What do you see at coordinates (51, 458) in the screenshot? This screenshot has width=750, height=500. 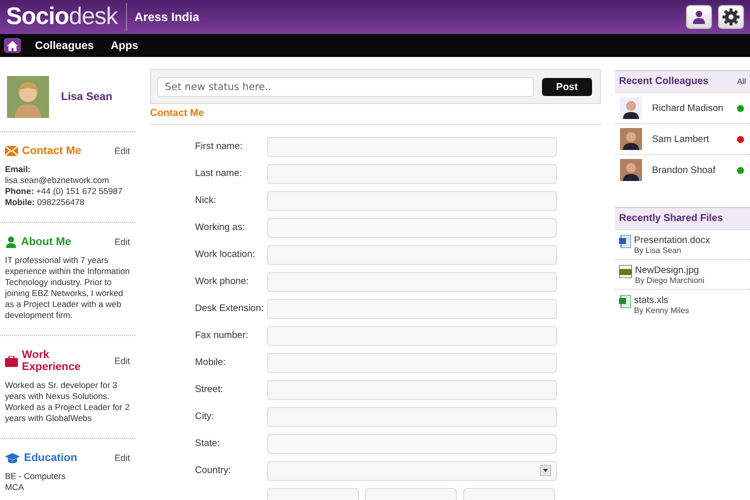 I see `section-title: Education` at bounding box center [51, 458].